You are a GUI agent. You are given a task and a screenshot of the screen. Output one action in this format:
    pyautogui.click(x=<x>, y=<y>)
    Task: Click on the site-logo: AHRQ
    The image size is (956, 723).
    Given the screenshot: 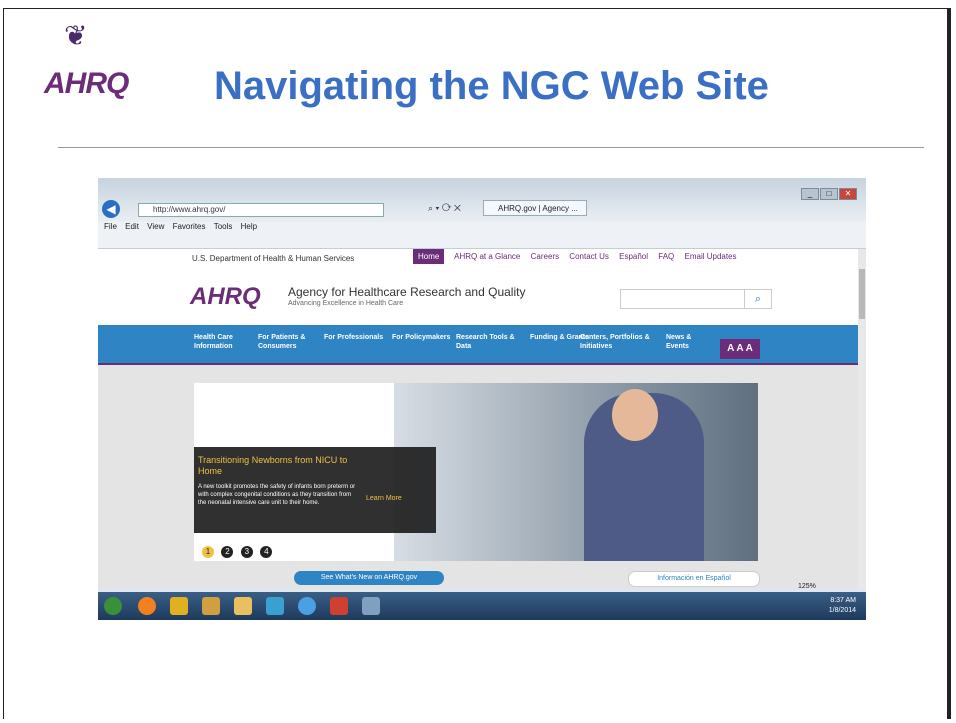 What is the action you would take?
    pyautogui.click(x=225, y=297)
    